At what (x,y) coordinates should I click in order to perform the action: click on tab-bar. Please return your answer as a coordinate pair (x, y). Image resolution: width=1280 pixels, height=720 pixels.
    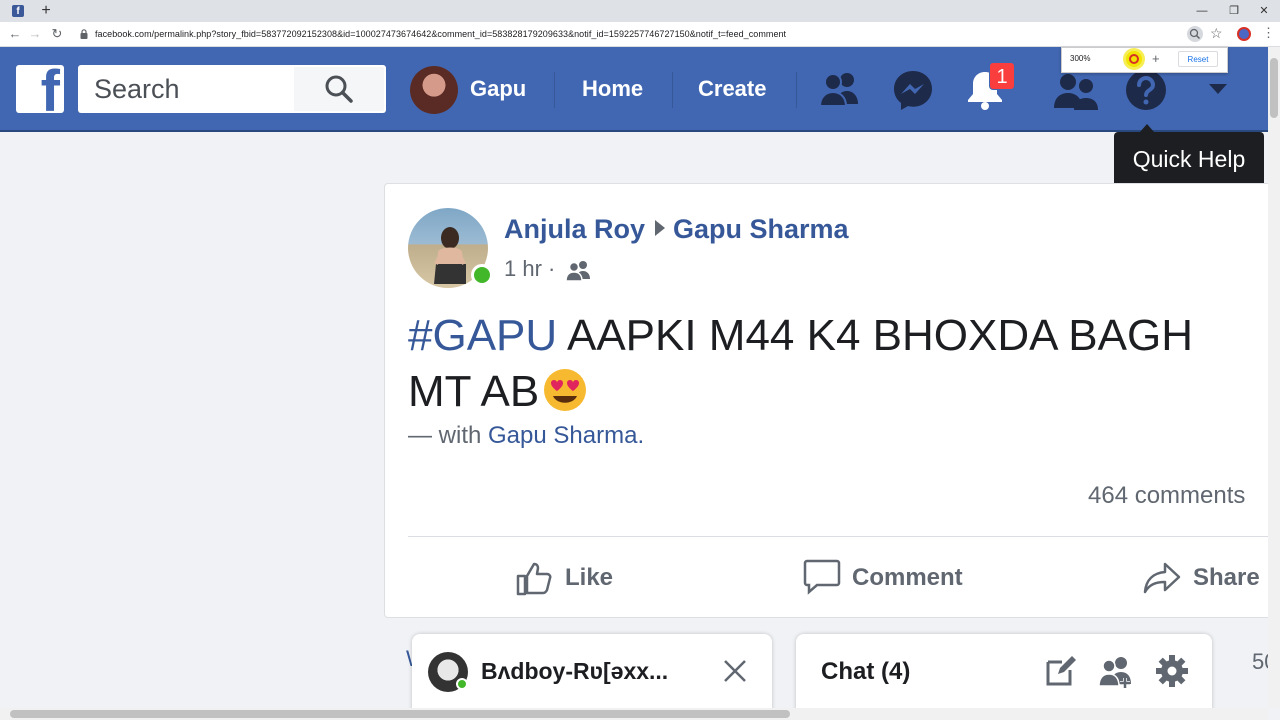
    Looking at the image, I should click on (640, 11).